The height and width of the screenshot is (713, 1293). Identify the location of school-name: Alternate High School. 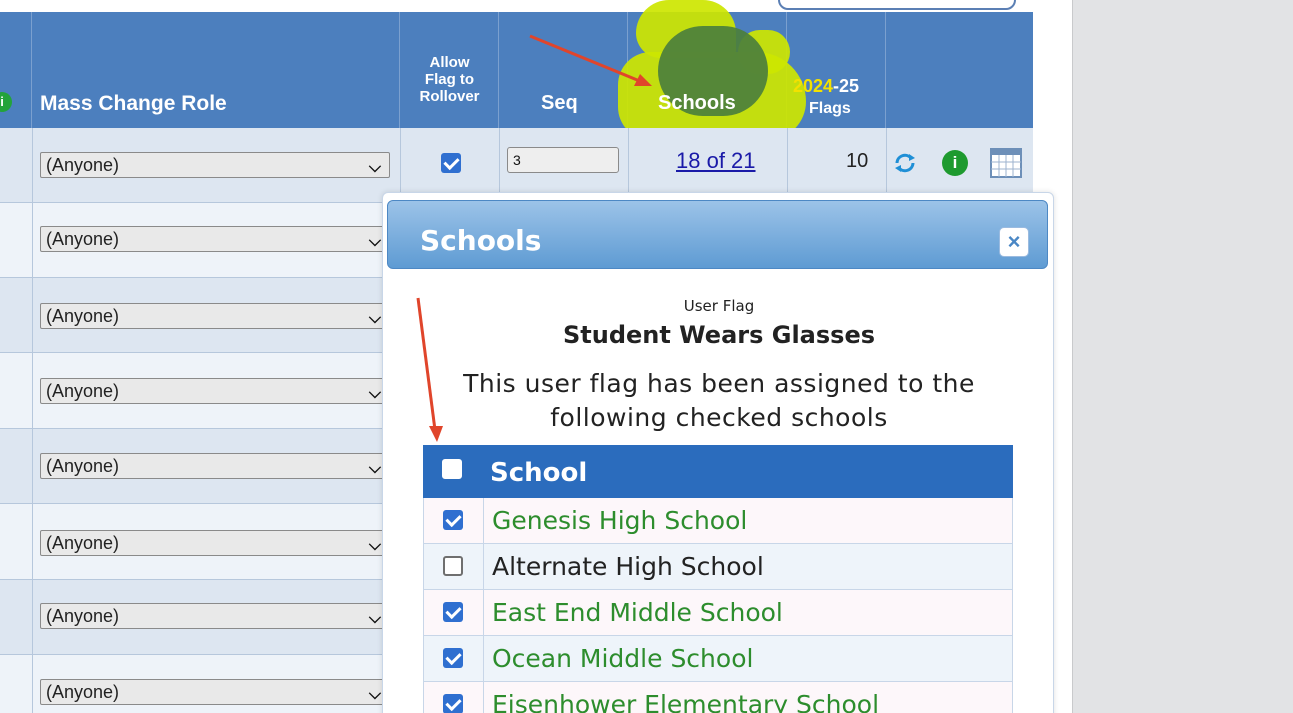
(628, 566).